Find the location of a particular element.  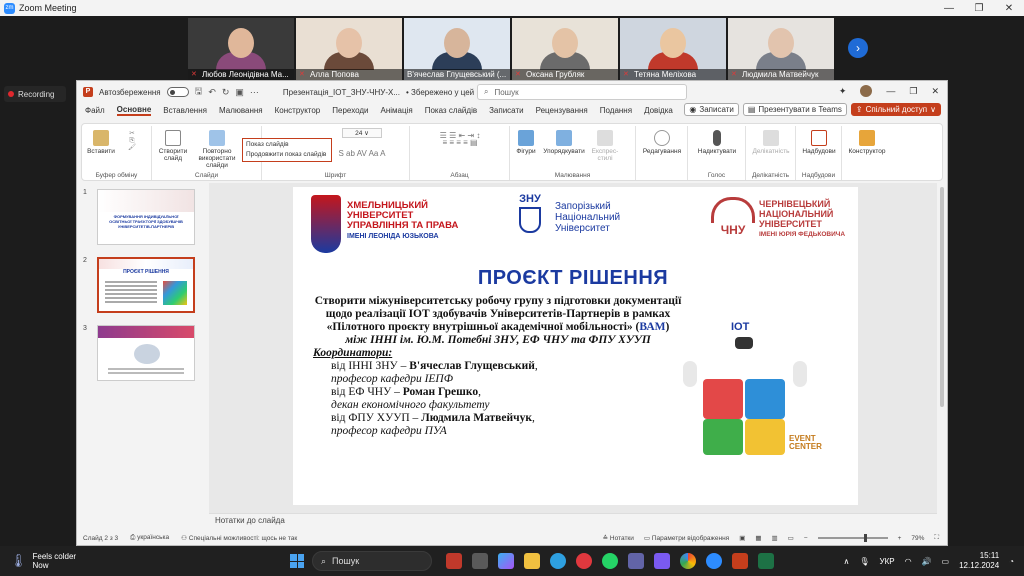

slide-thumbnail-selected: ПРОЄКТ РІШЕННЯ is located at coordinates (146, 285).